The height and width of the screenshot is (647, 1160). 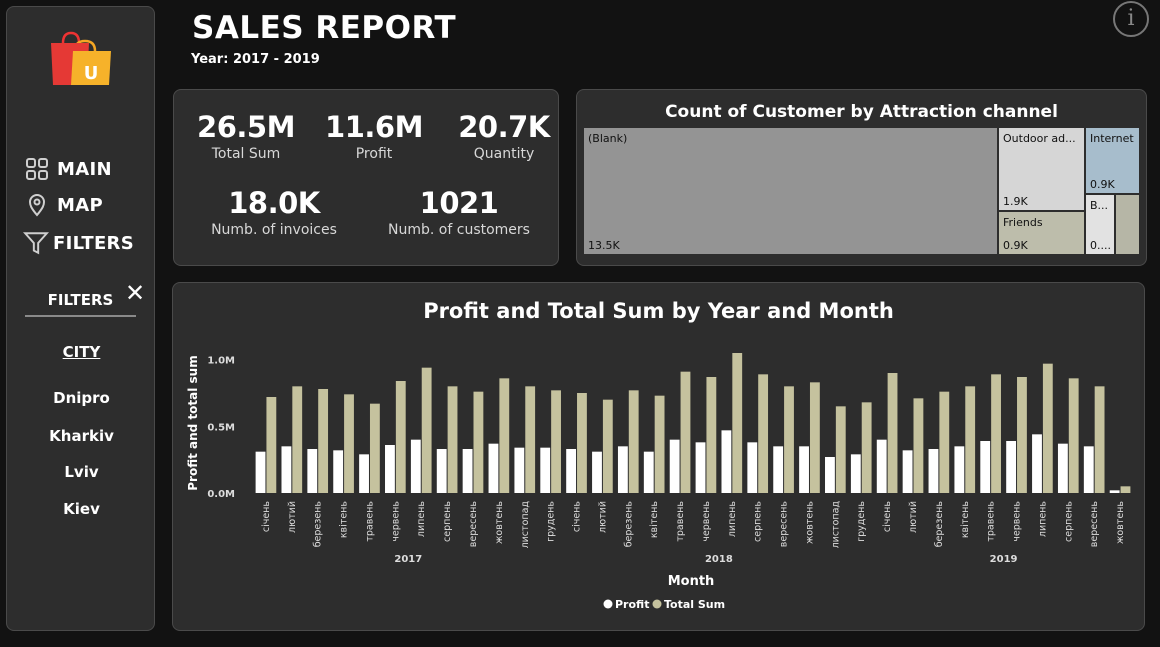 What do you see at coordinates (1041, 233) in the screenshot?
I see `treemap-tile-friends: Friends 0.9K` at bounding box center [1041, 233].